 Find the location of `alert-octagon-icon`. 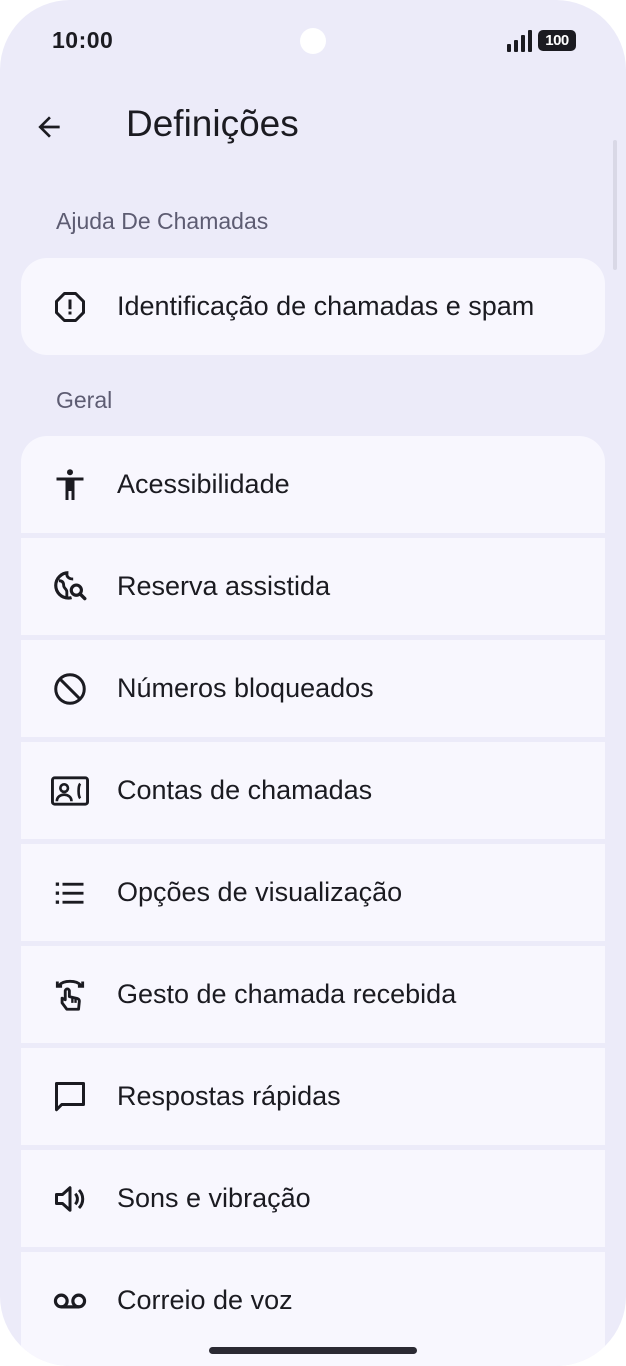

alert-octagon-icon is located at coordinates (70, 307).